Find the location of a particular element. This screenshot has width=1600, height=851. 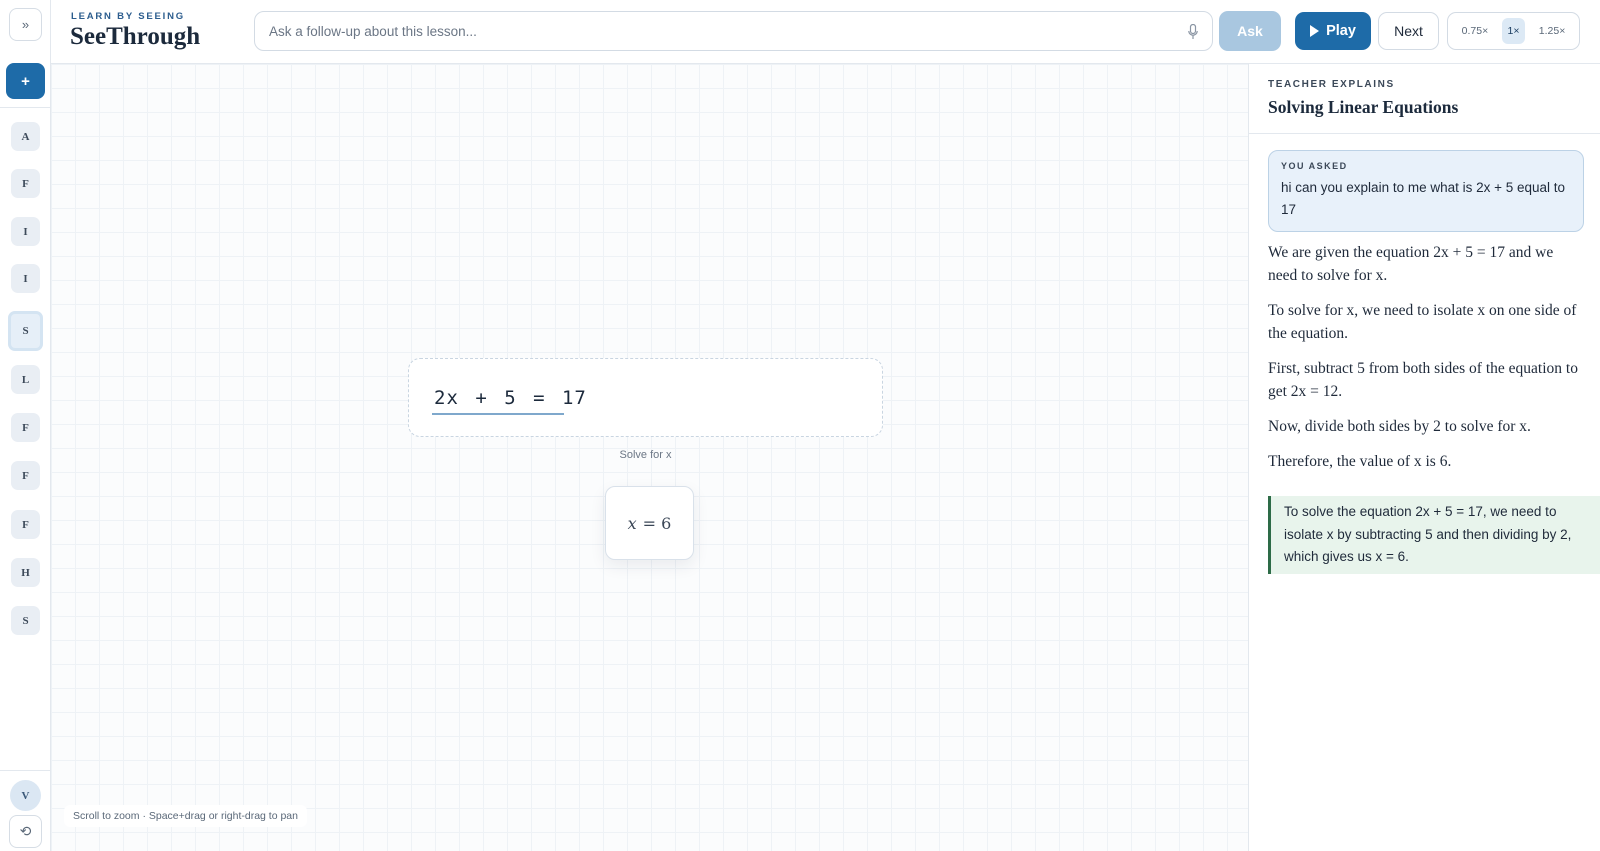

speed-option-1: 1× is located at coordinates (1513, 31).